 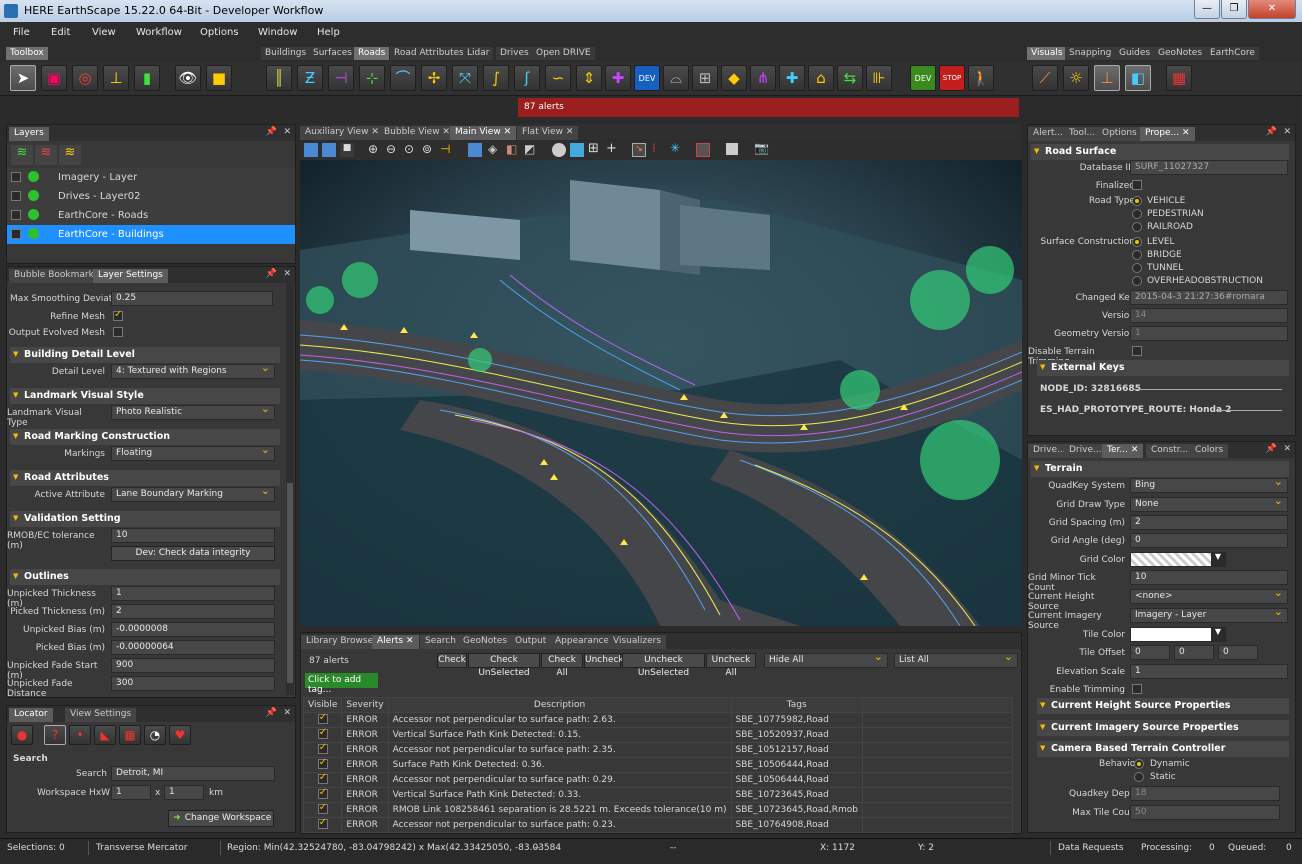 What do you see at coordinates (1209, 522) in the screenshot?
I see `grid-spacing-field: 2` at bounding box center [1209, 522].